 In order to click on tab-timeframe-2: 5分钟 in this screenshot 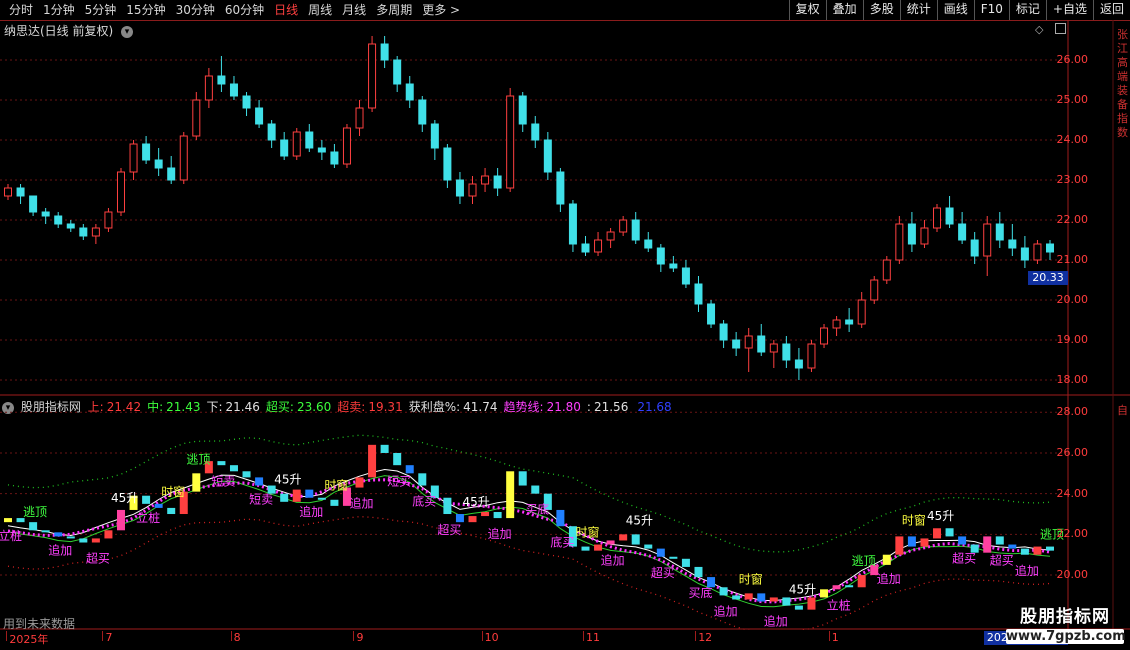, I will do `click(101, 10)`.